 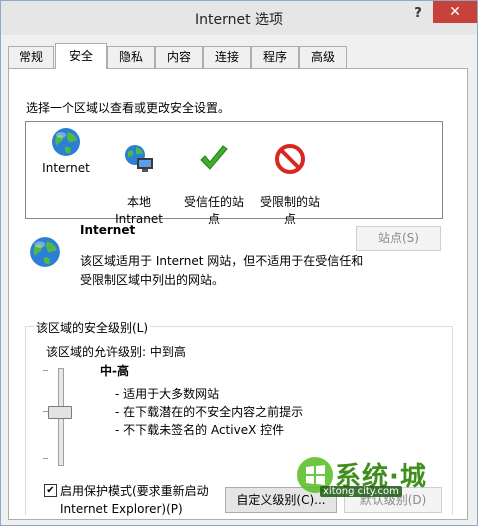 What do you see at coordinates (214, 157) in the screenshot?
I see `checkmark-icon` at bounding box center [214, 157].